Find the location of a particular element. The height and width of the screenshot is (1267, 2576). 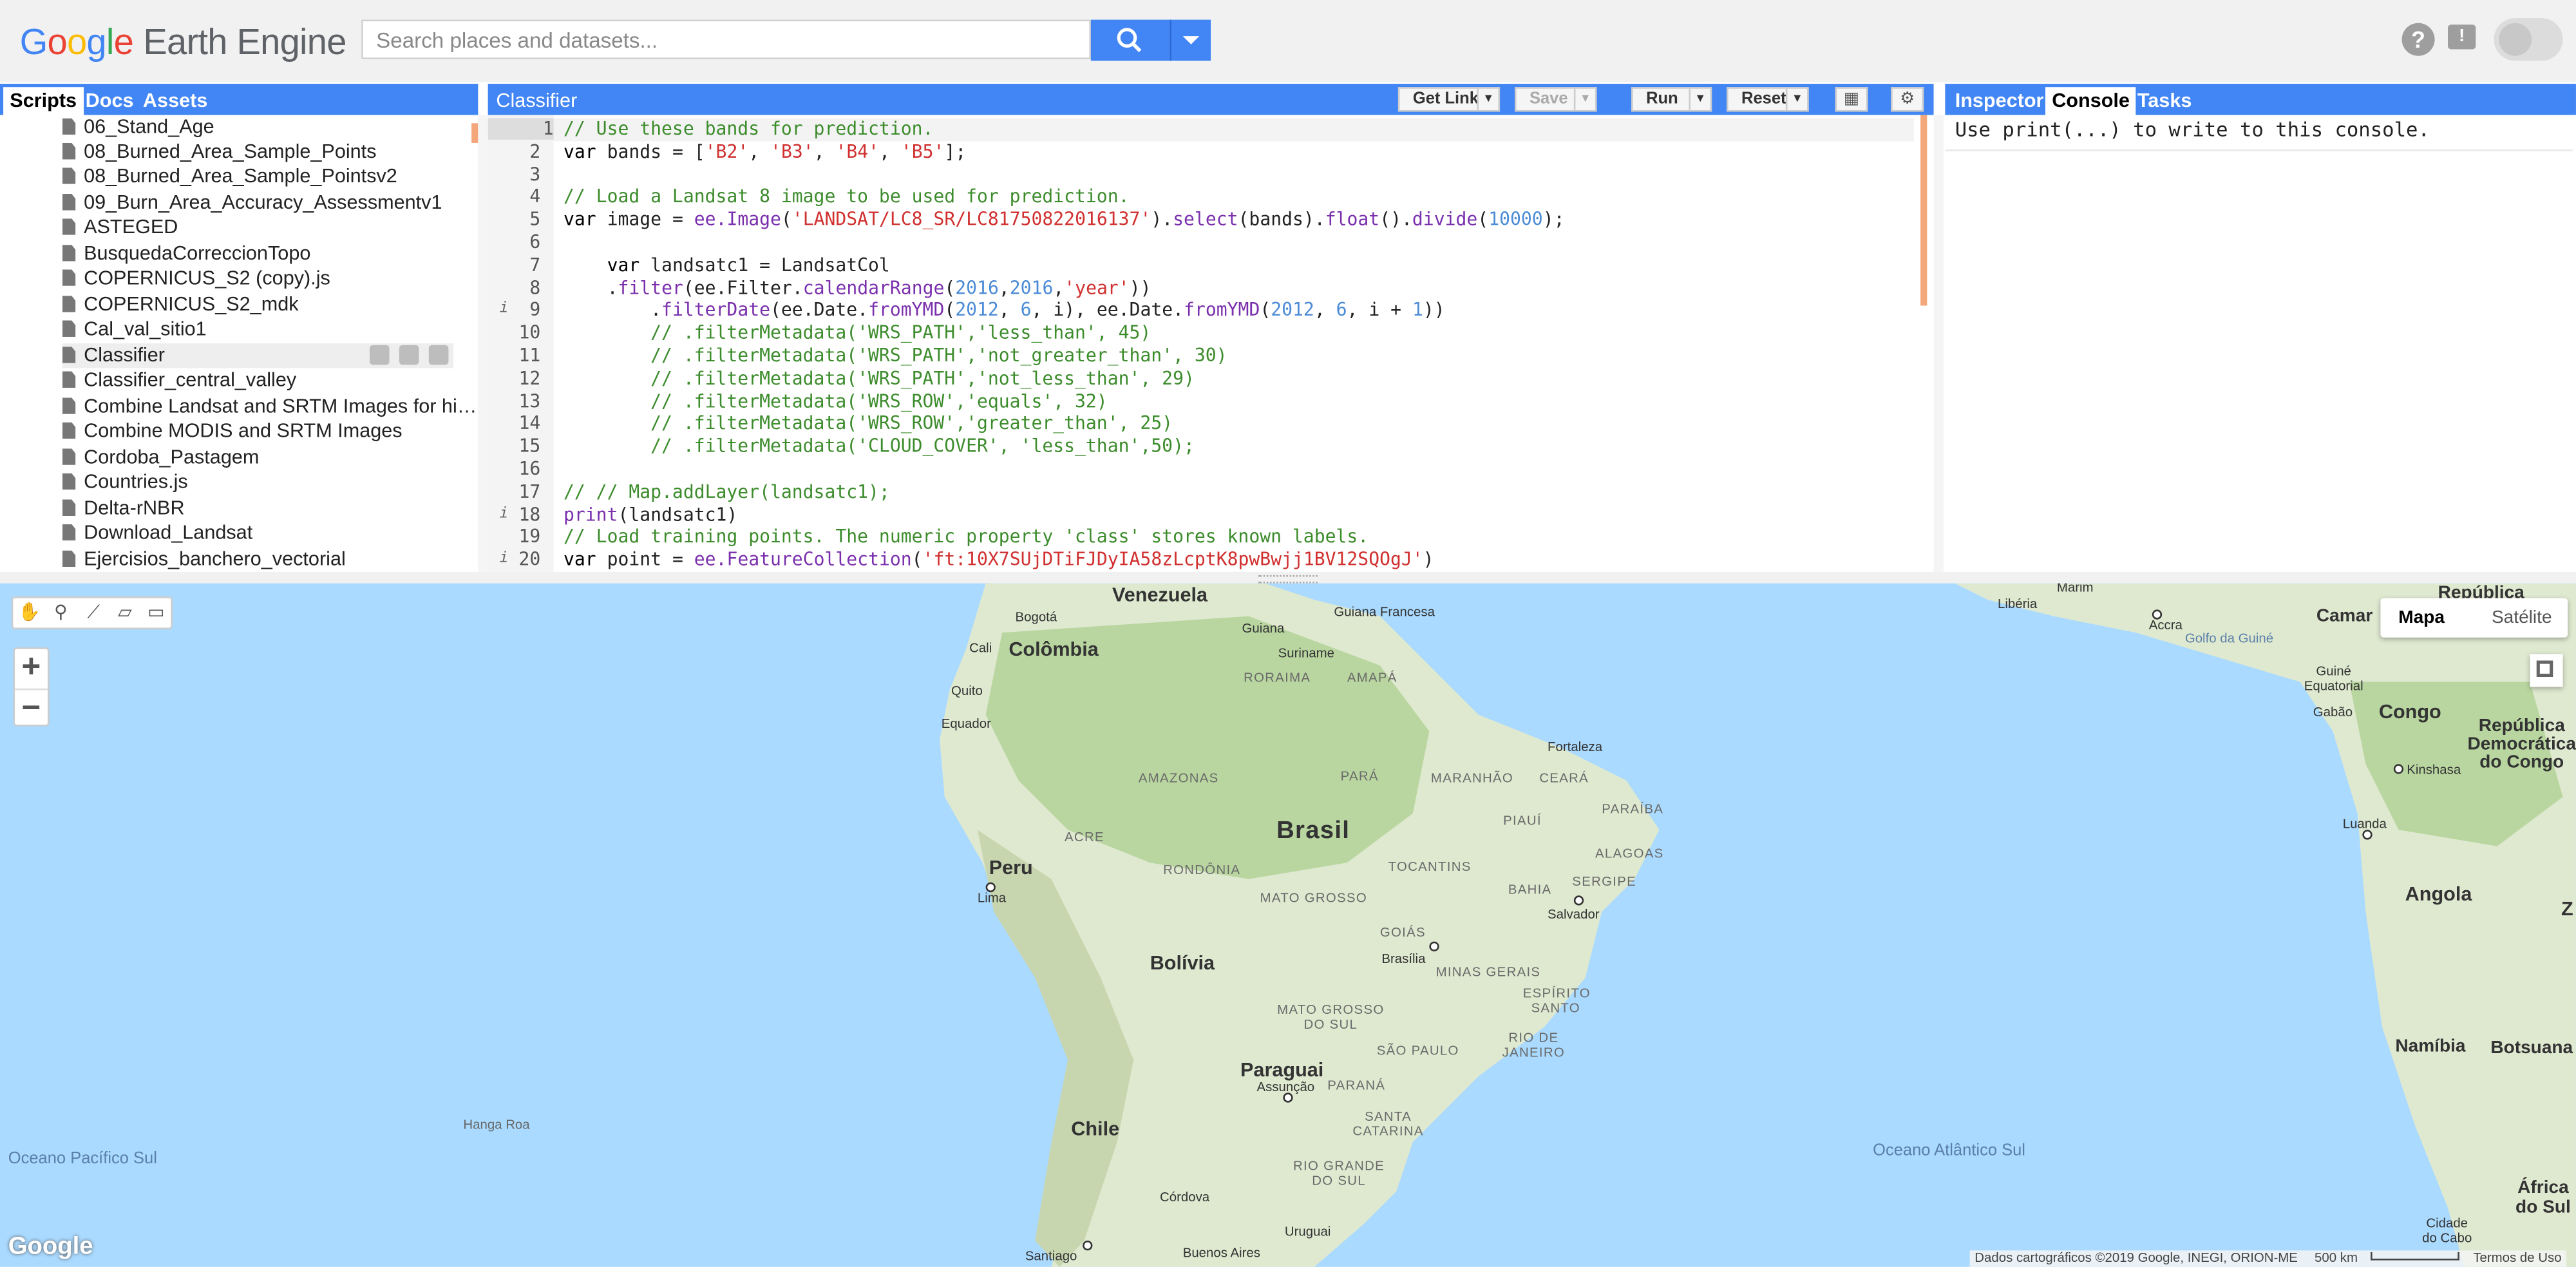

map-splitter is located at coordinates (1288, 577).